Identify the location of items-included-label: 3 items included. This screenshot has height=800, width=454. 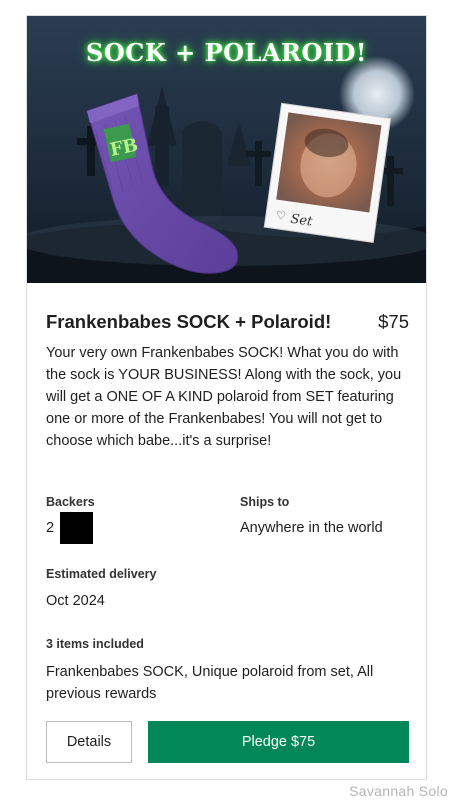
(95, 644).